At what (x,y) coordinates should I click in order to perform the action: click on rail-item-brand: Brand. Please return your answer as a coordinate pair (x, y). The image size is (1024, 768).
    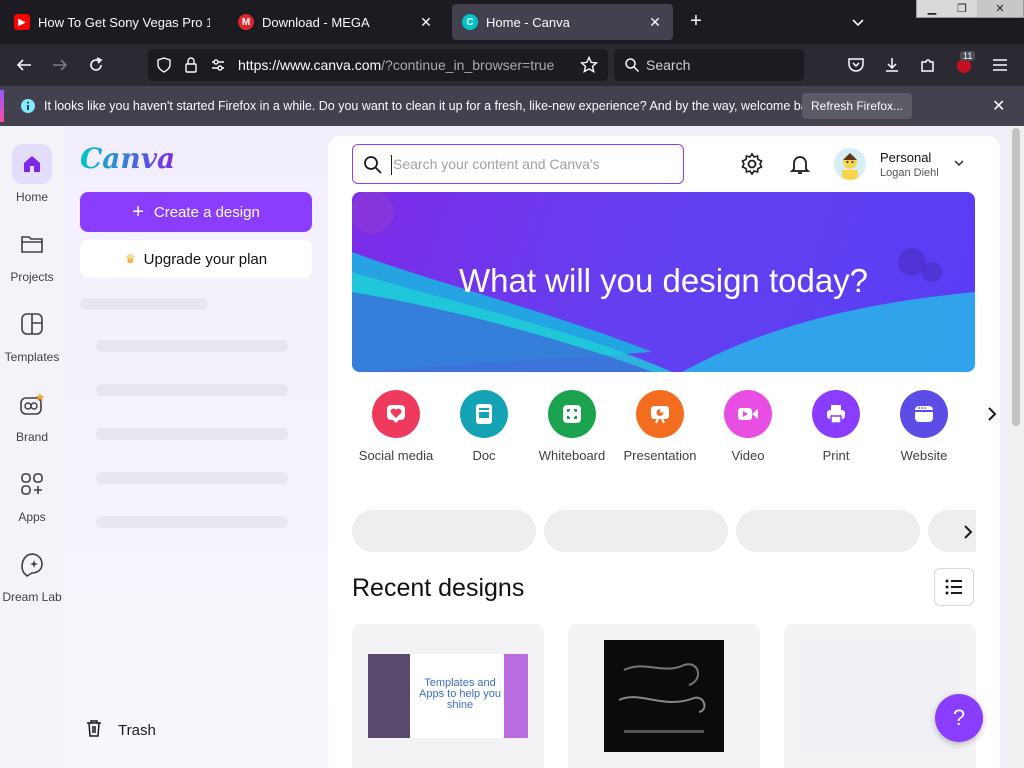
    Looking at the image, I should click on (32, 414).